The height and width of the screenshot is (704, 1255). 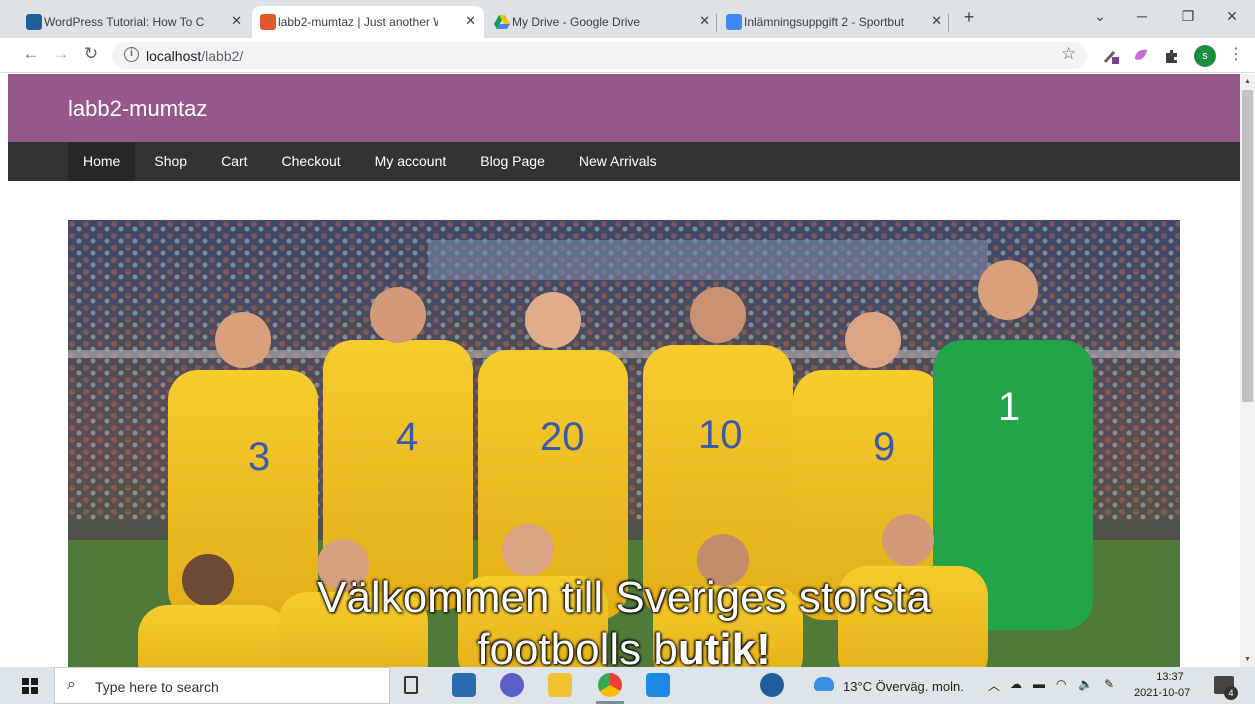 I want to click on nav-item-home: Home, so click(x=102, y=161).